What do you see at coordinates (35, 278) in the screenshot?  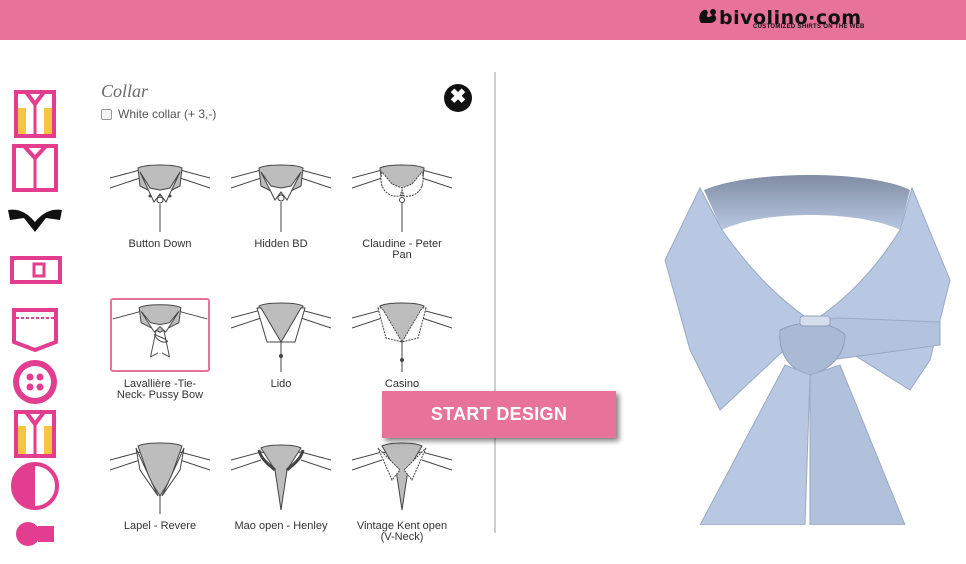 I see `cuff-icon` at bounding box center [35, 278].